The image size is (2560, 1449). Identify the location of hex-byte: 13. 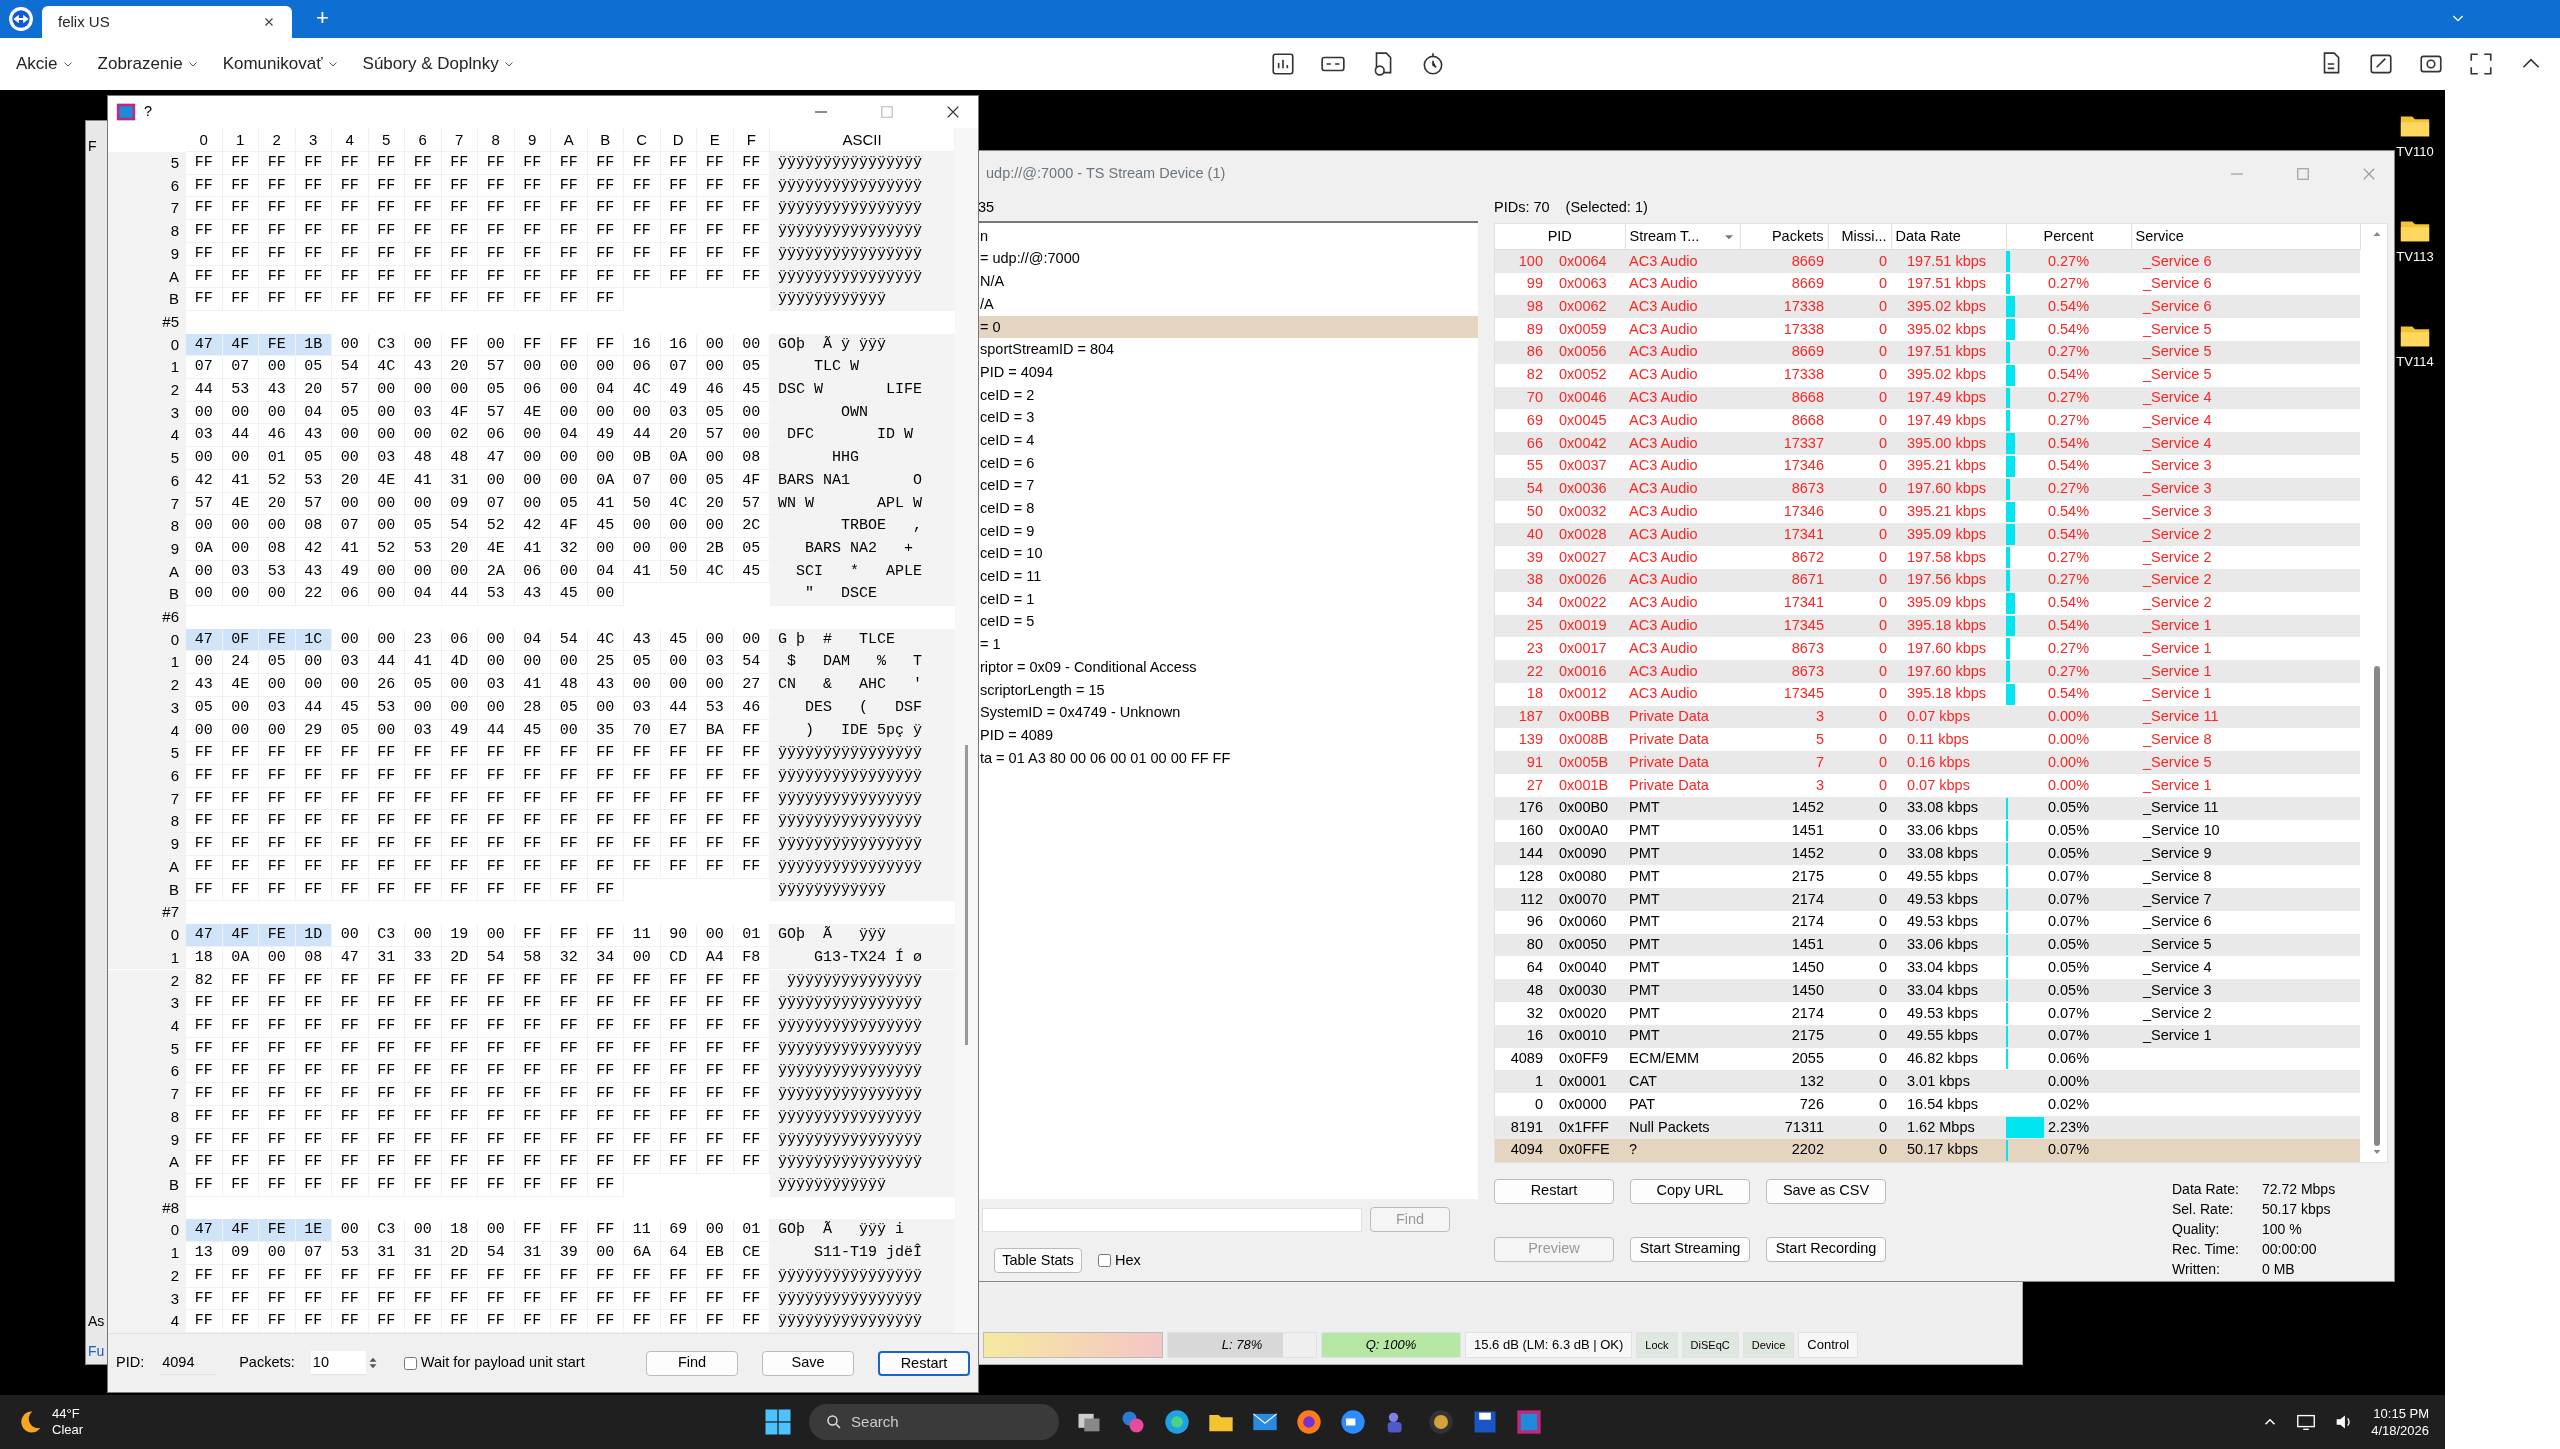
(204, 1253).